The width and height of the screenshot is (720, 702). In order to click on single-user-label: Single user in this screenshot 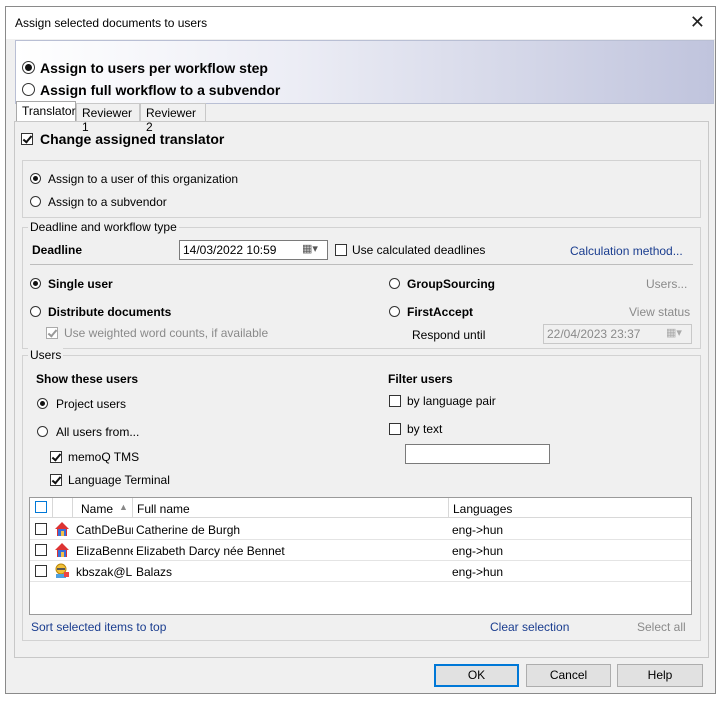, I will do `click(80, 284)`.